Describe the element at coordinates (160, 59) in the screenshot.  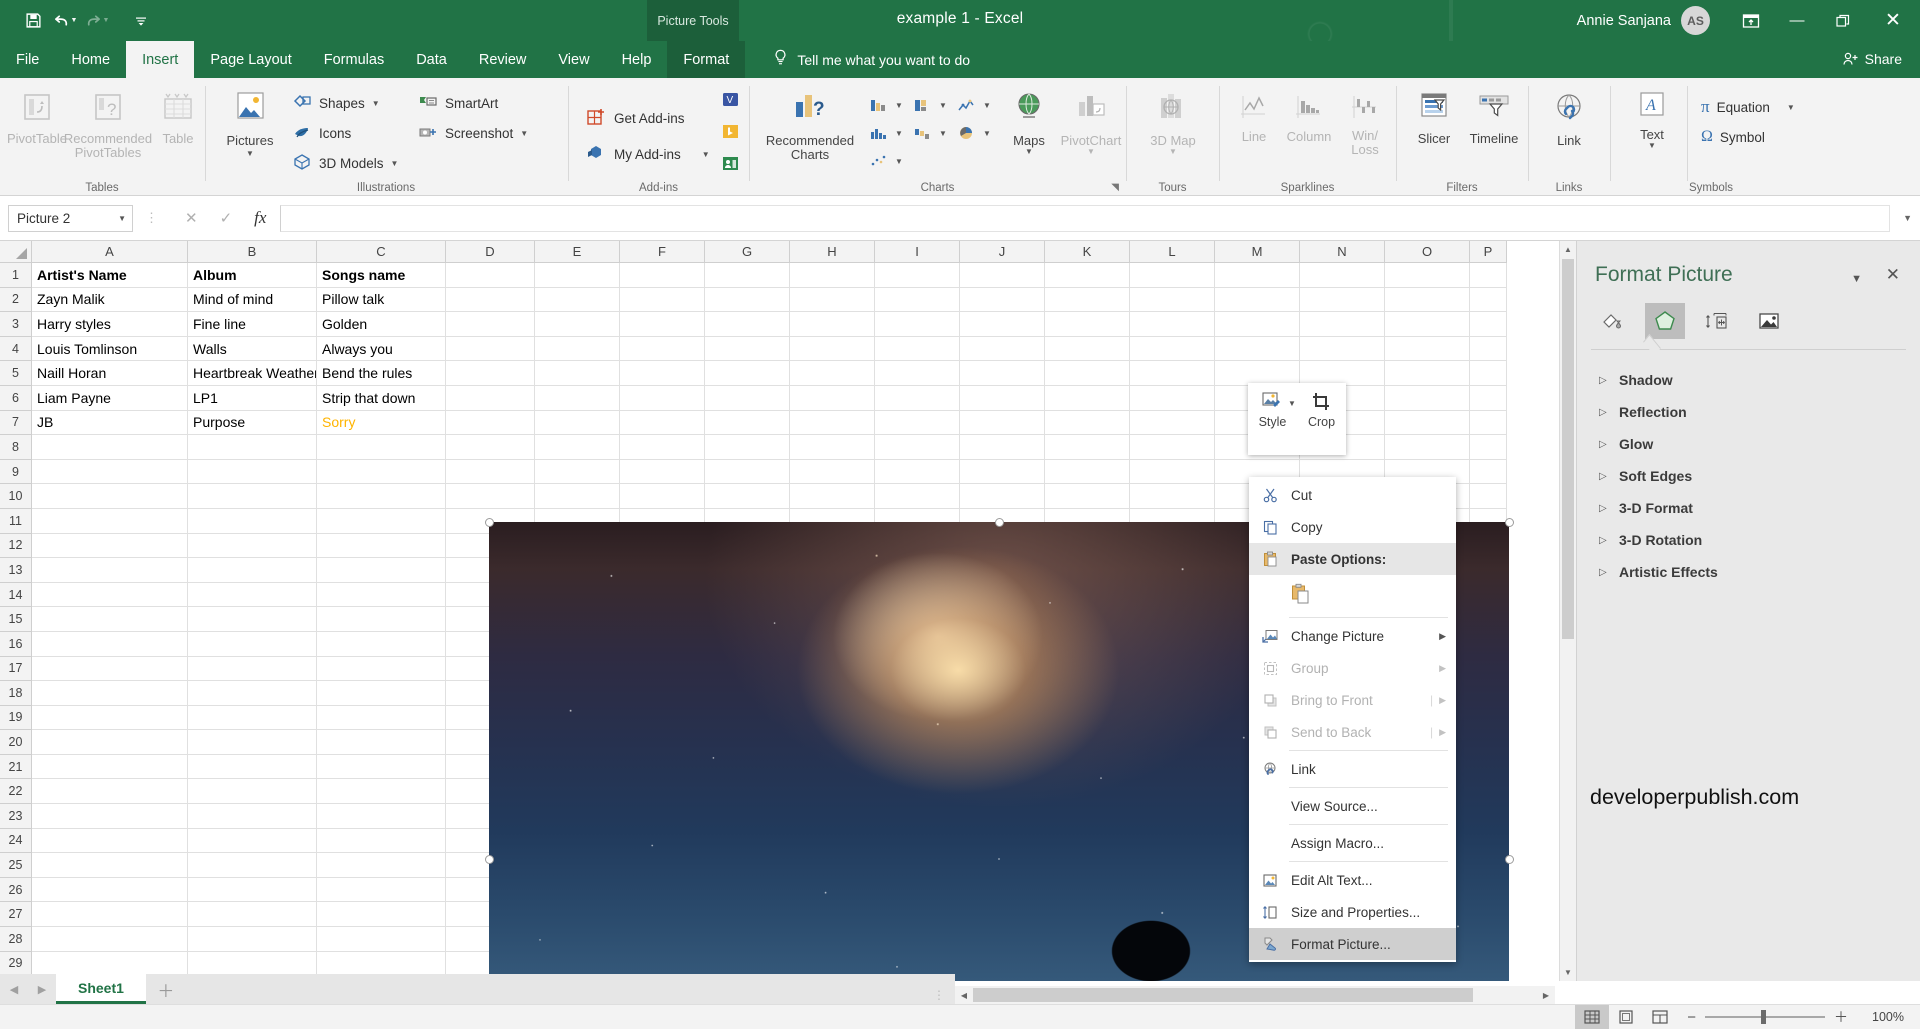
I see `tab-insert: Insert` at that location.